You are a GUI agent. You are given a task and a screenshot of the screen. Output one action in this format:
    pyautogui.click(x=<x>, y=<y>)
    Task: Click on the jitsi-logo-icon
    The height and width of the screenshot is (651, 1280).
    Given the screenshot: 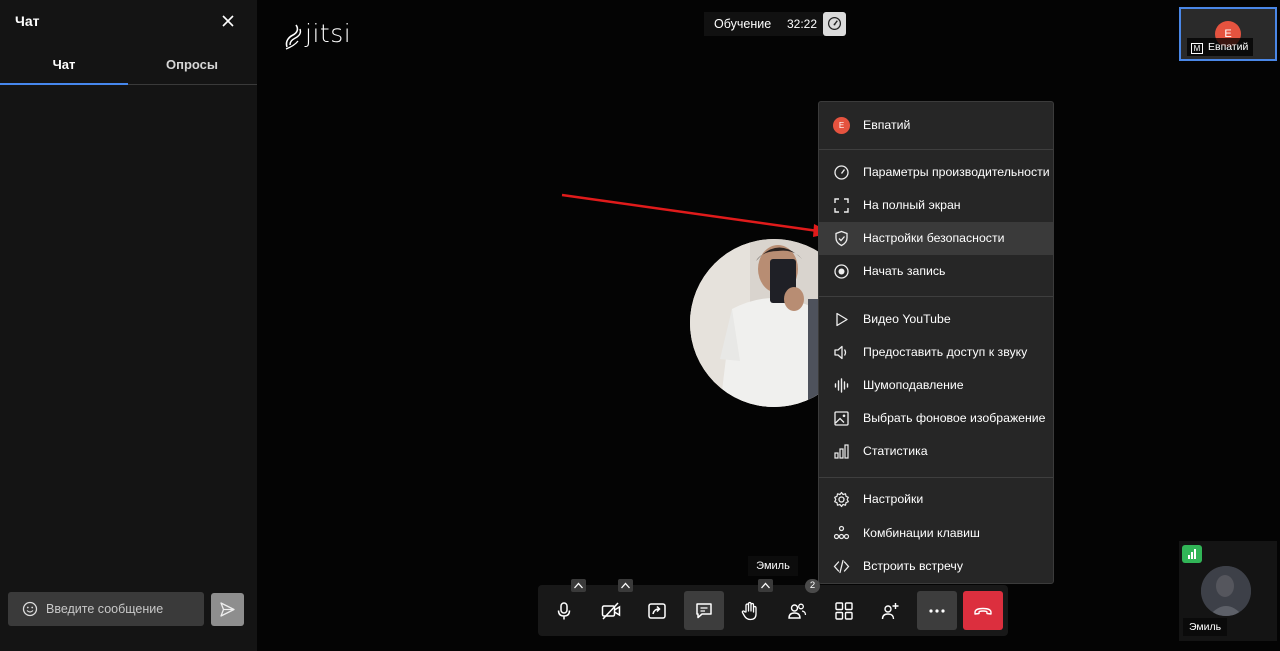 What is the action you would take?
    pyautogui.click(x=293, y=37)
    